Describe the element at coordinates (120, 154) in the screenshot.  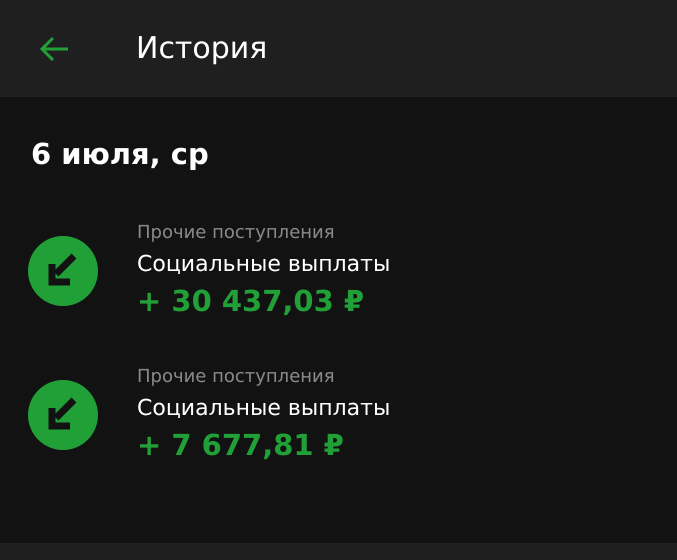
I see `date-heading: 6 июля, ср` at that location.